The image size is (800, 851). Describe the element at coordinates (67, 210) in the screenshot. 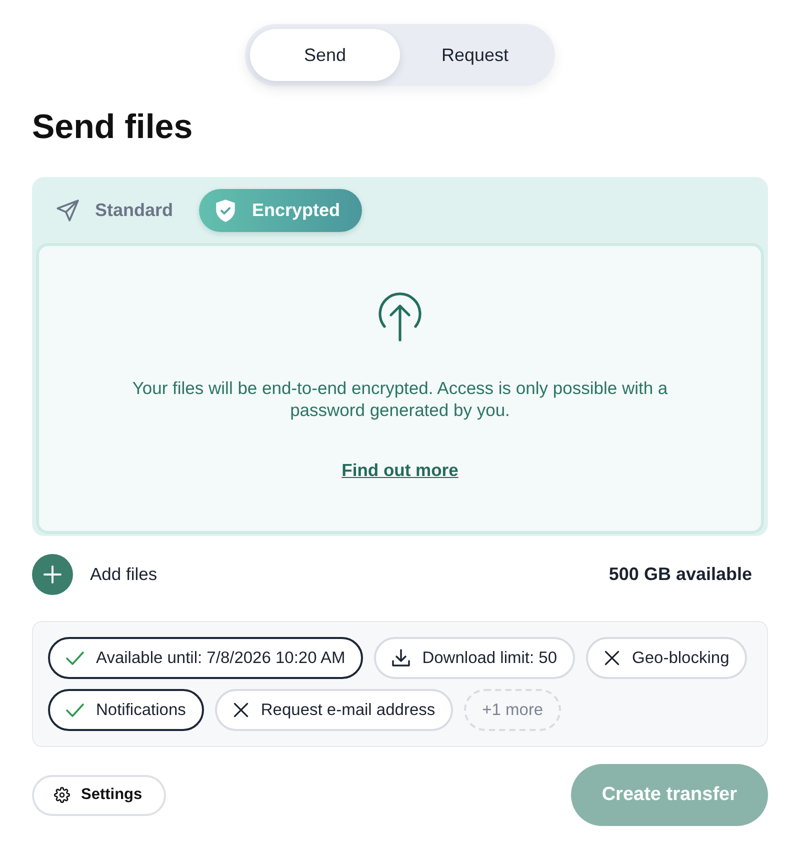

I see `paper-plane-icon` at that location.